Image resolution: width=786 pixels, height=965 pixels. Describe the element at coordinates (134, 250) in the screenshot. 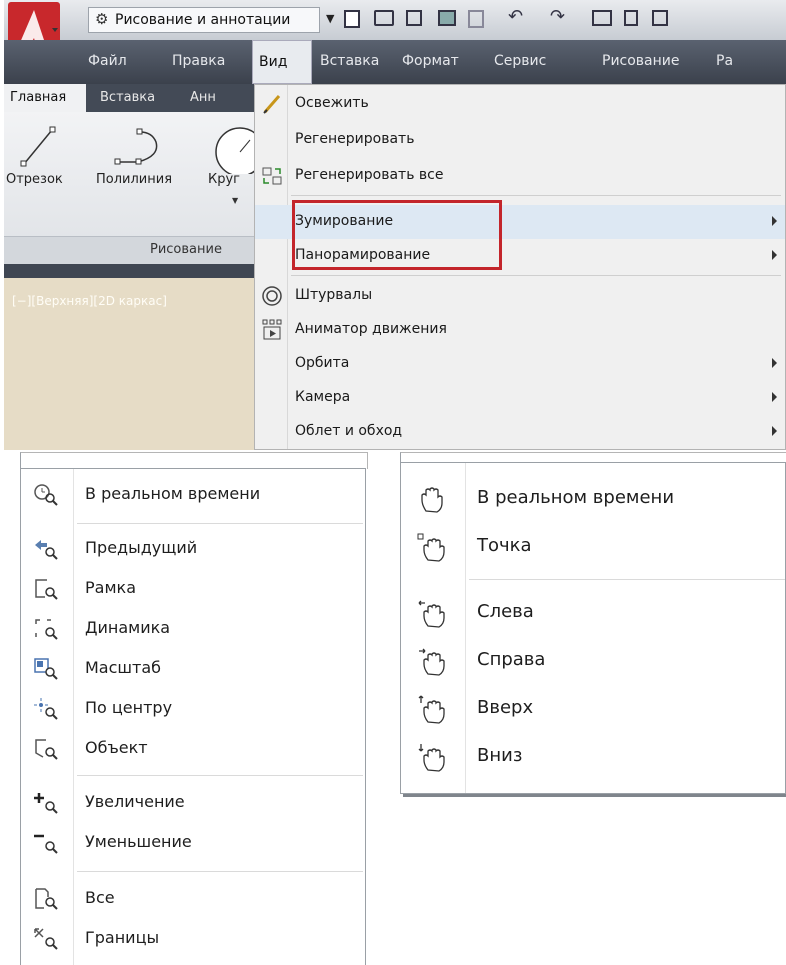

I see `panel-footer: Рисование` at that location.